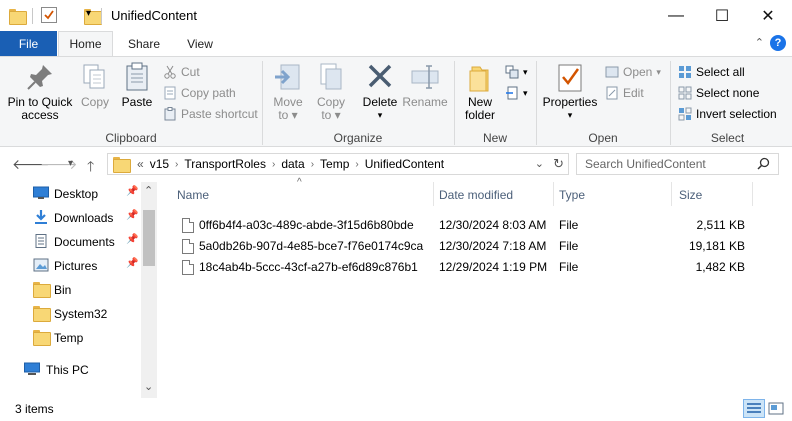 The image size is (792, 421). I want to click on customize-quick-access-chevron-icon: ▾, so click(88, 17).